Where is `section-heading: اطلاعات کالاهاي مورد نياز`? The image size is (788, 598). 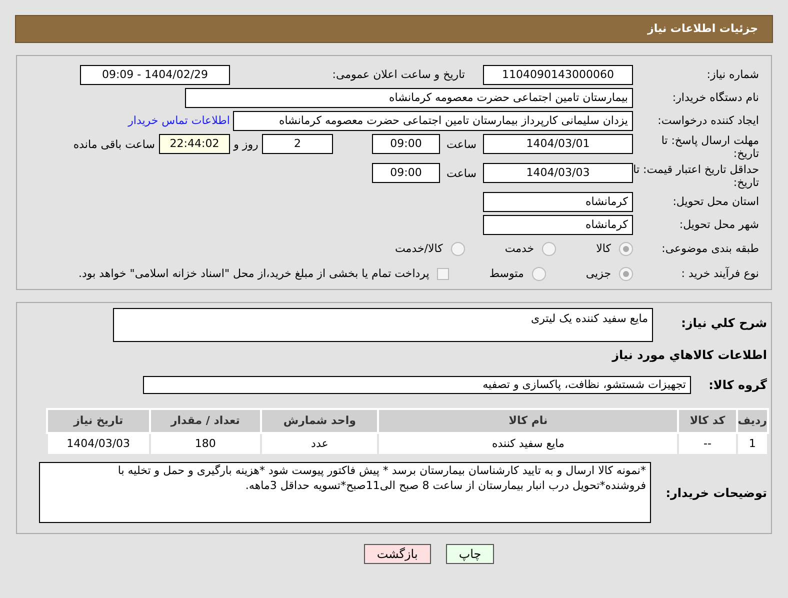 section-heading: اطلاعات کالاهاي مورد نياز is located at coordinates (689, 355).